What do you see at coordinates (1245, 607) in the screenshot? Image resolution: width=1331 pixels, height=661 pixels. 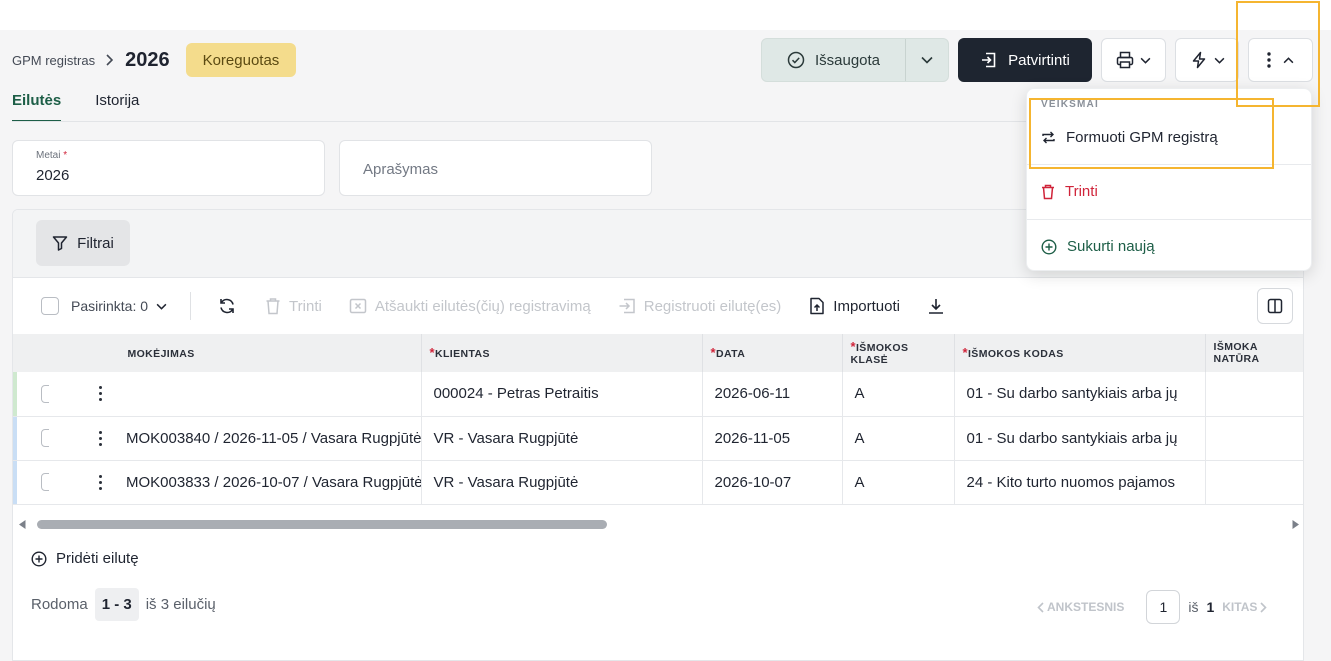 I see `next-page-button: KITAS` at bounding box center [1245, 607].